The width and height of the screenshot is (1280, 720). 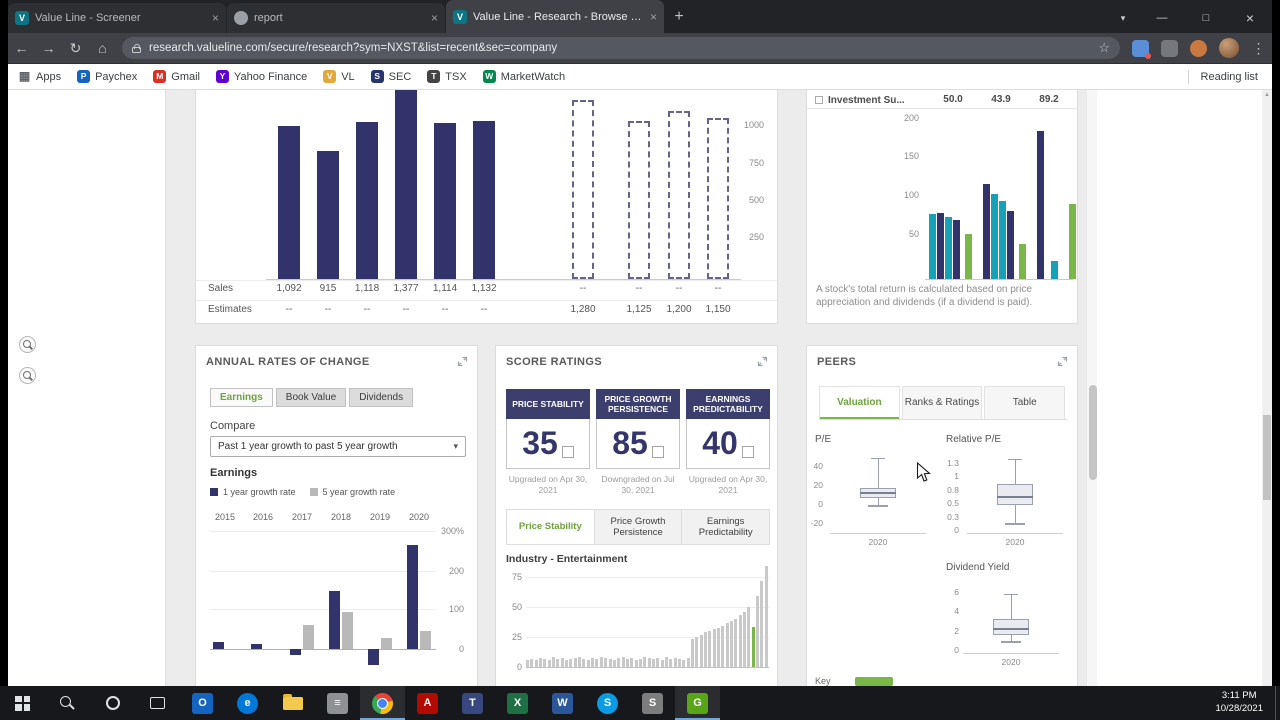 I want to click on taskbar-word: W, so click(x=562, y=703).